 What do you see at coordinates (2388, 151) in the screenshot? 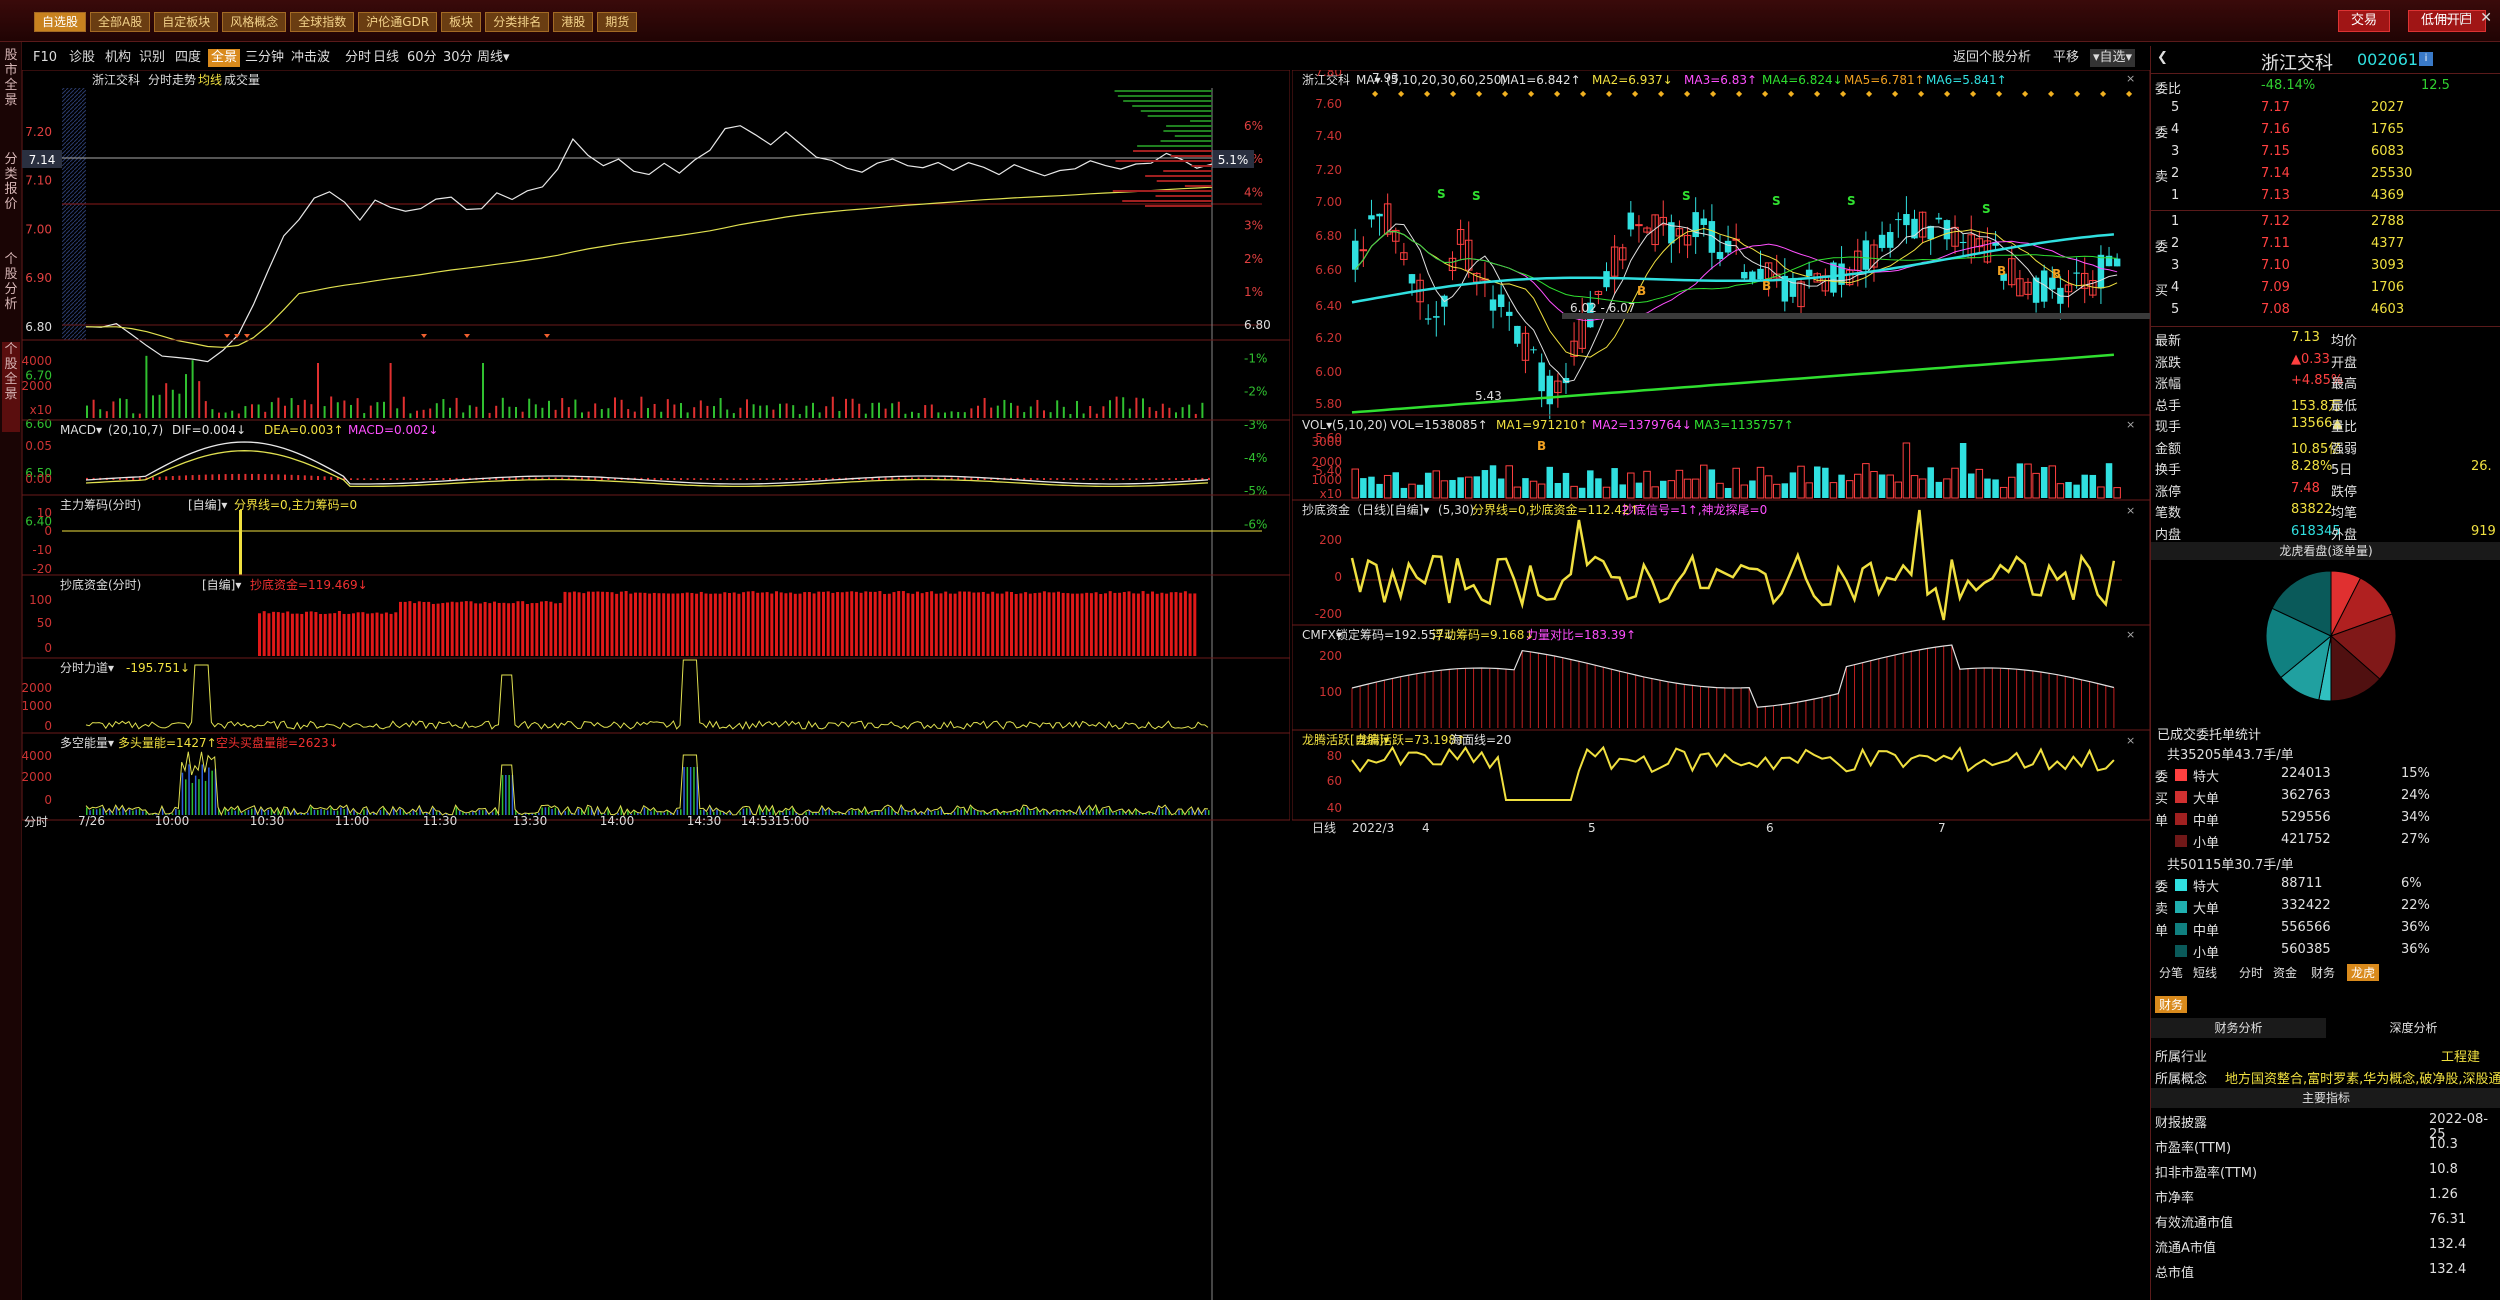
I see `sell-vol-2: 6083` at bounding box center [2388, 151].